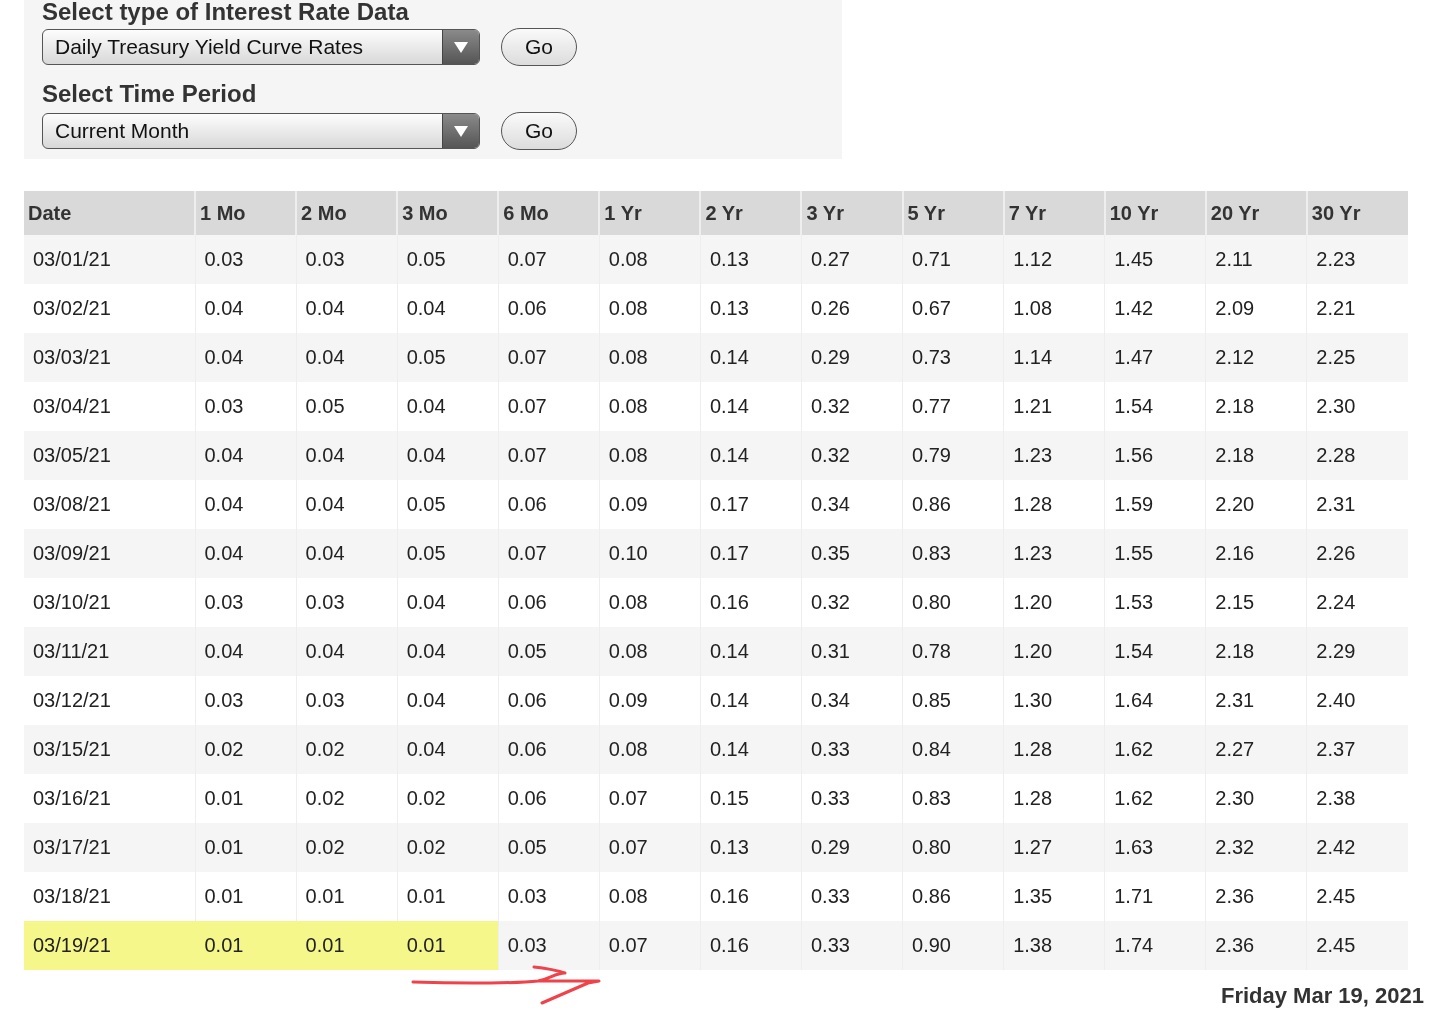 This screenshot has width=1444, height=1033. Describe the element at coordinates (1357, 651) in the screenshot. I see `table-cell: 2.29` at that location.